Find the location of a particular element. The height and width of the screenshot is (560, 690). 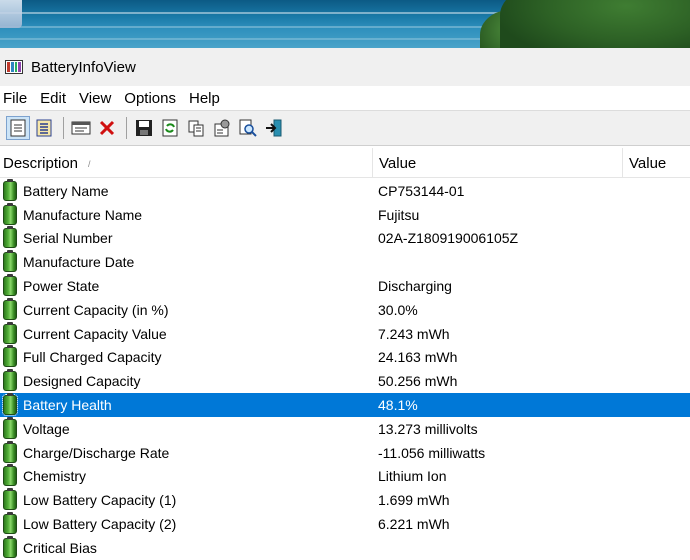

item-description: Charge/Discharge Rate is located at coordinates (96, 452).